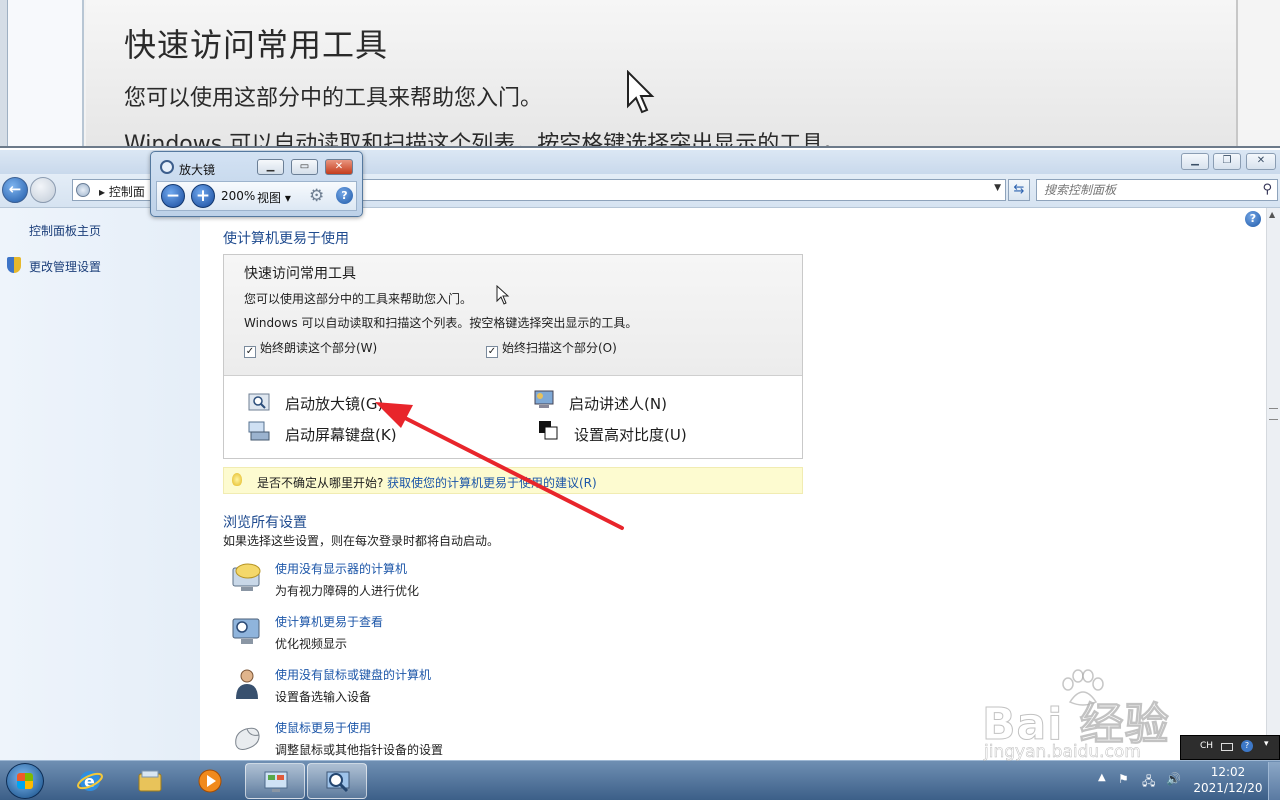 This screenshot has height=800, width=1280. What do you see at coordinates (997, 188) in the screenshot?
I see `address-dropdown-icon: ▼` at bounding box center [997, 188].